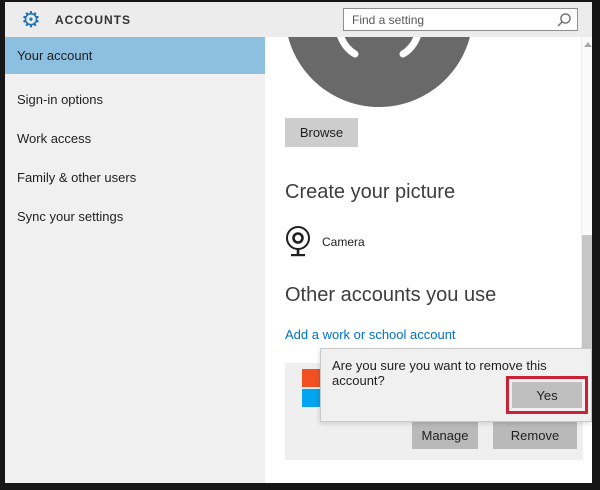  I want to click on add-work-school-account-link: Add a work or school account, so click(370, 334).